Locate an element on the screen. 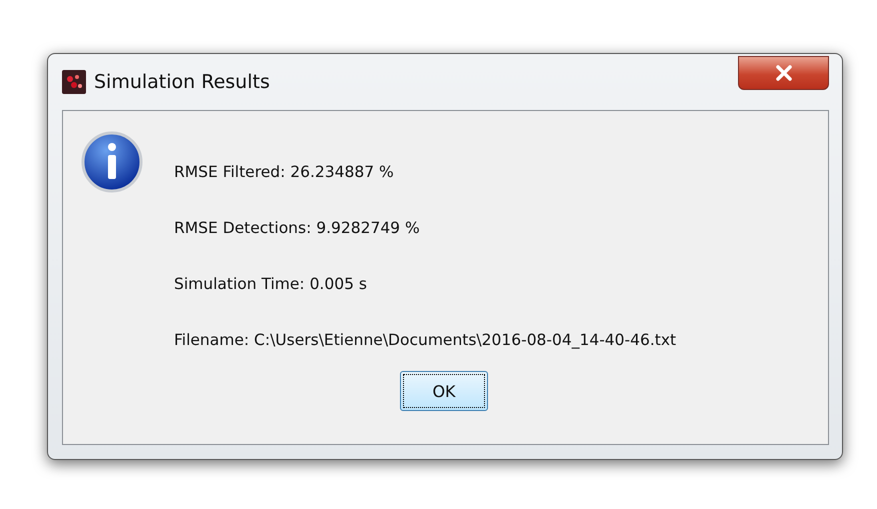 The height and width of the screenshot is (509, 877). app-icon is located at coordinates (74, 82).